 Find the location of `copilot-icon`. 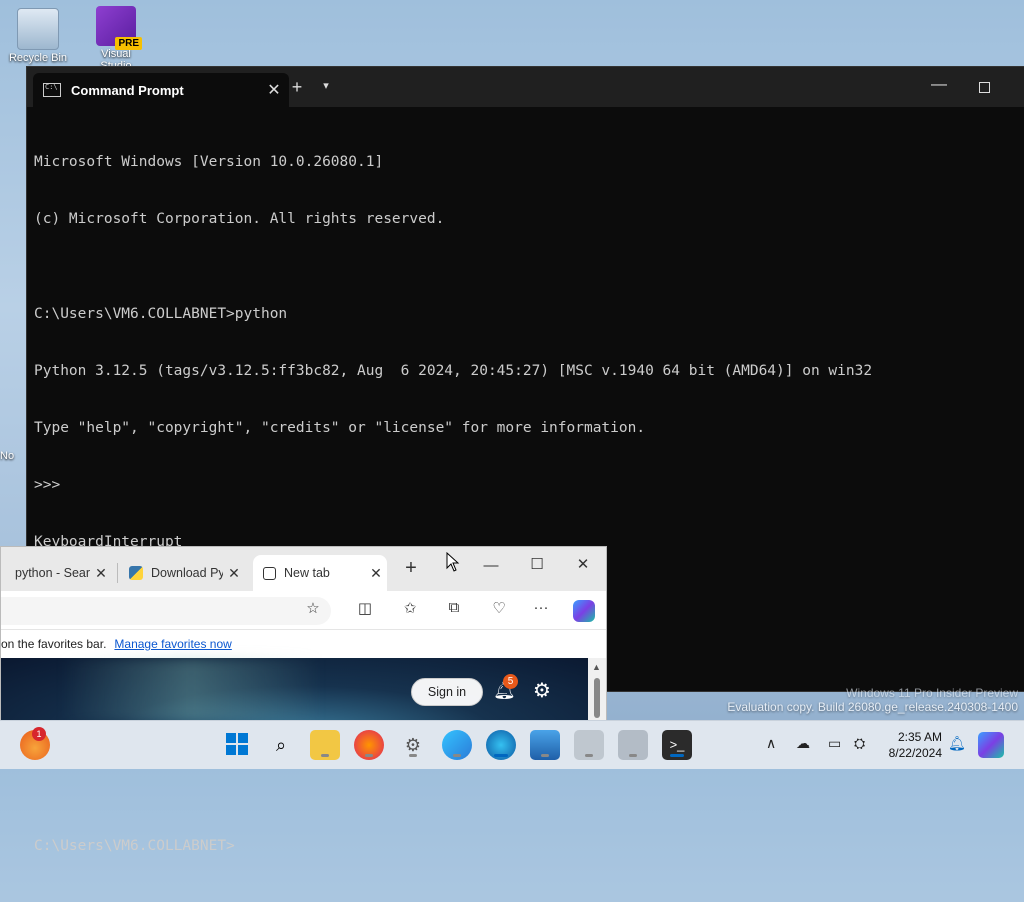

copilot-icon is located at coordinates (584, 611).